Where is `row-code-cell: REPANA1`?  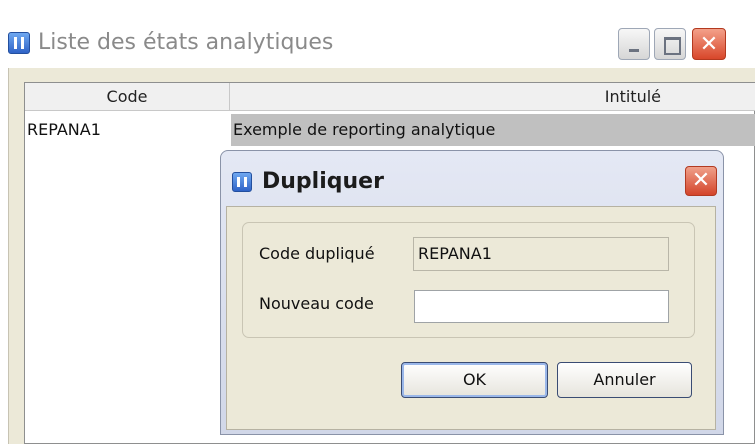 row-code-cell: REPANA1 is located at coordinates (127, 130).